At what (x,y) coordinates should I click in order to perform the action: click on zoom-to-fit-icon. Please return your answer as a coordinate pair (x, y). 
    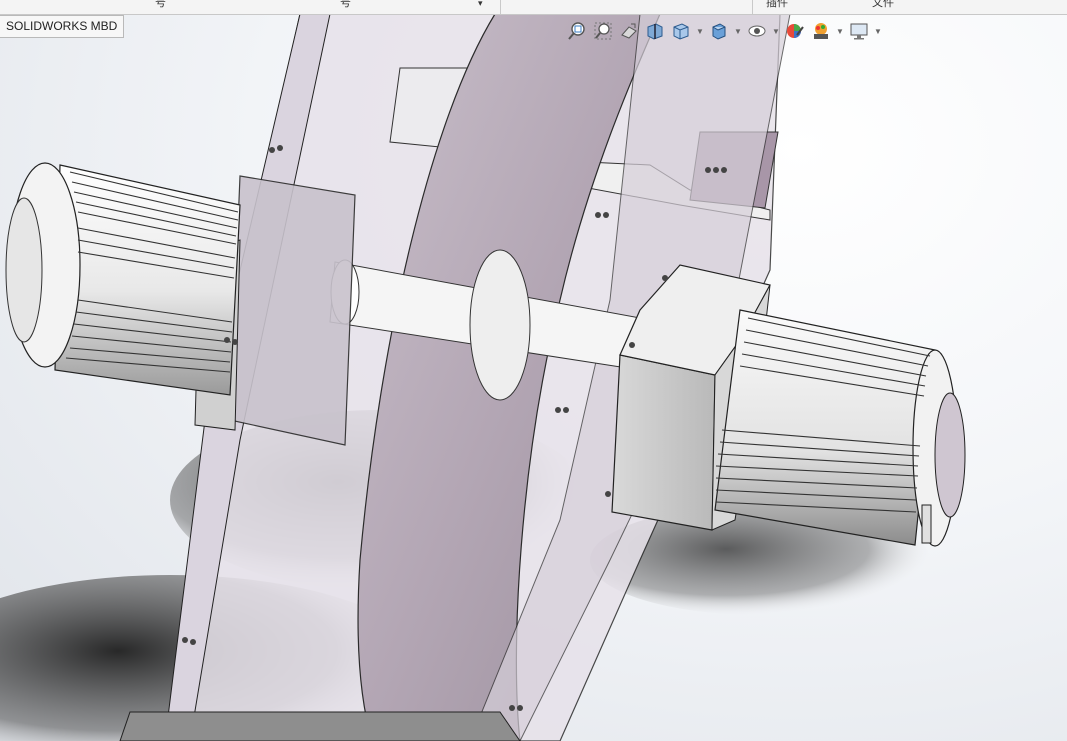
    Looking at the image, I should click on (577, 31).